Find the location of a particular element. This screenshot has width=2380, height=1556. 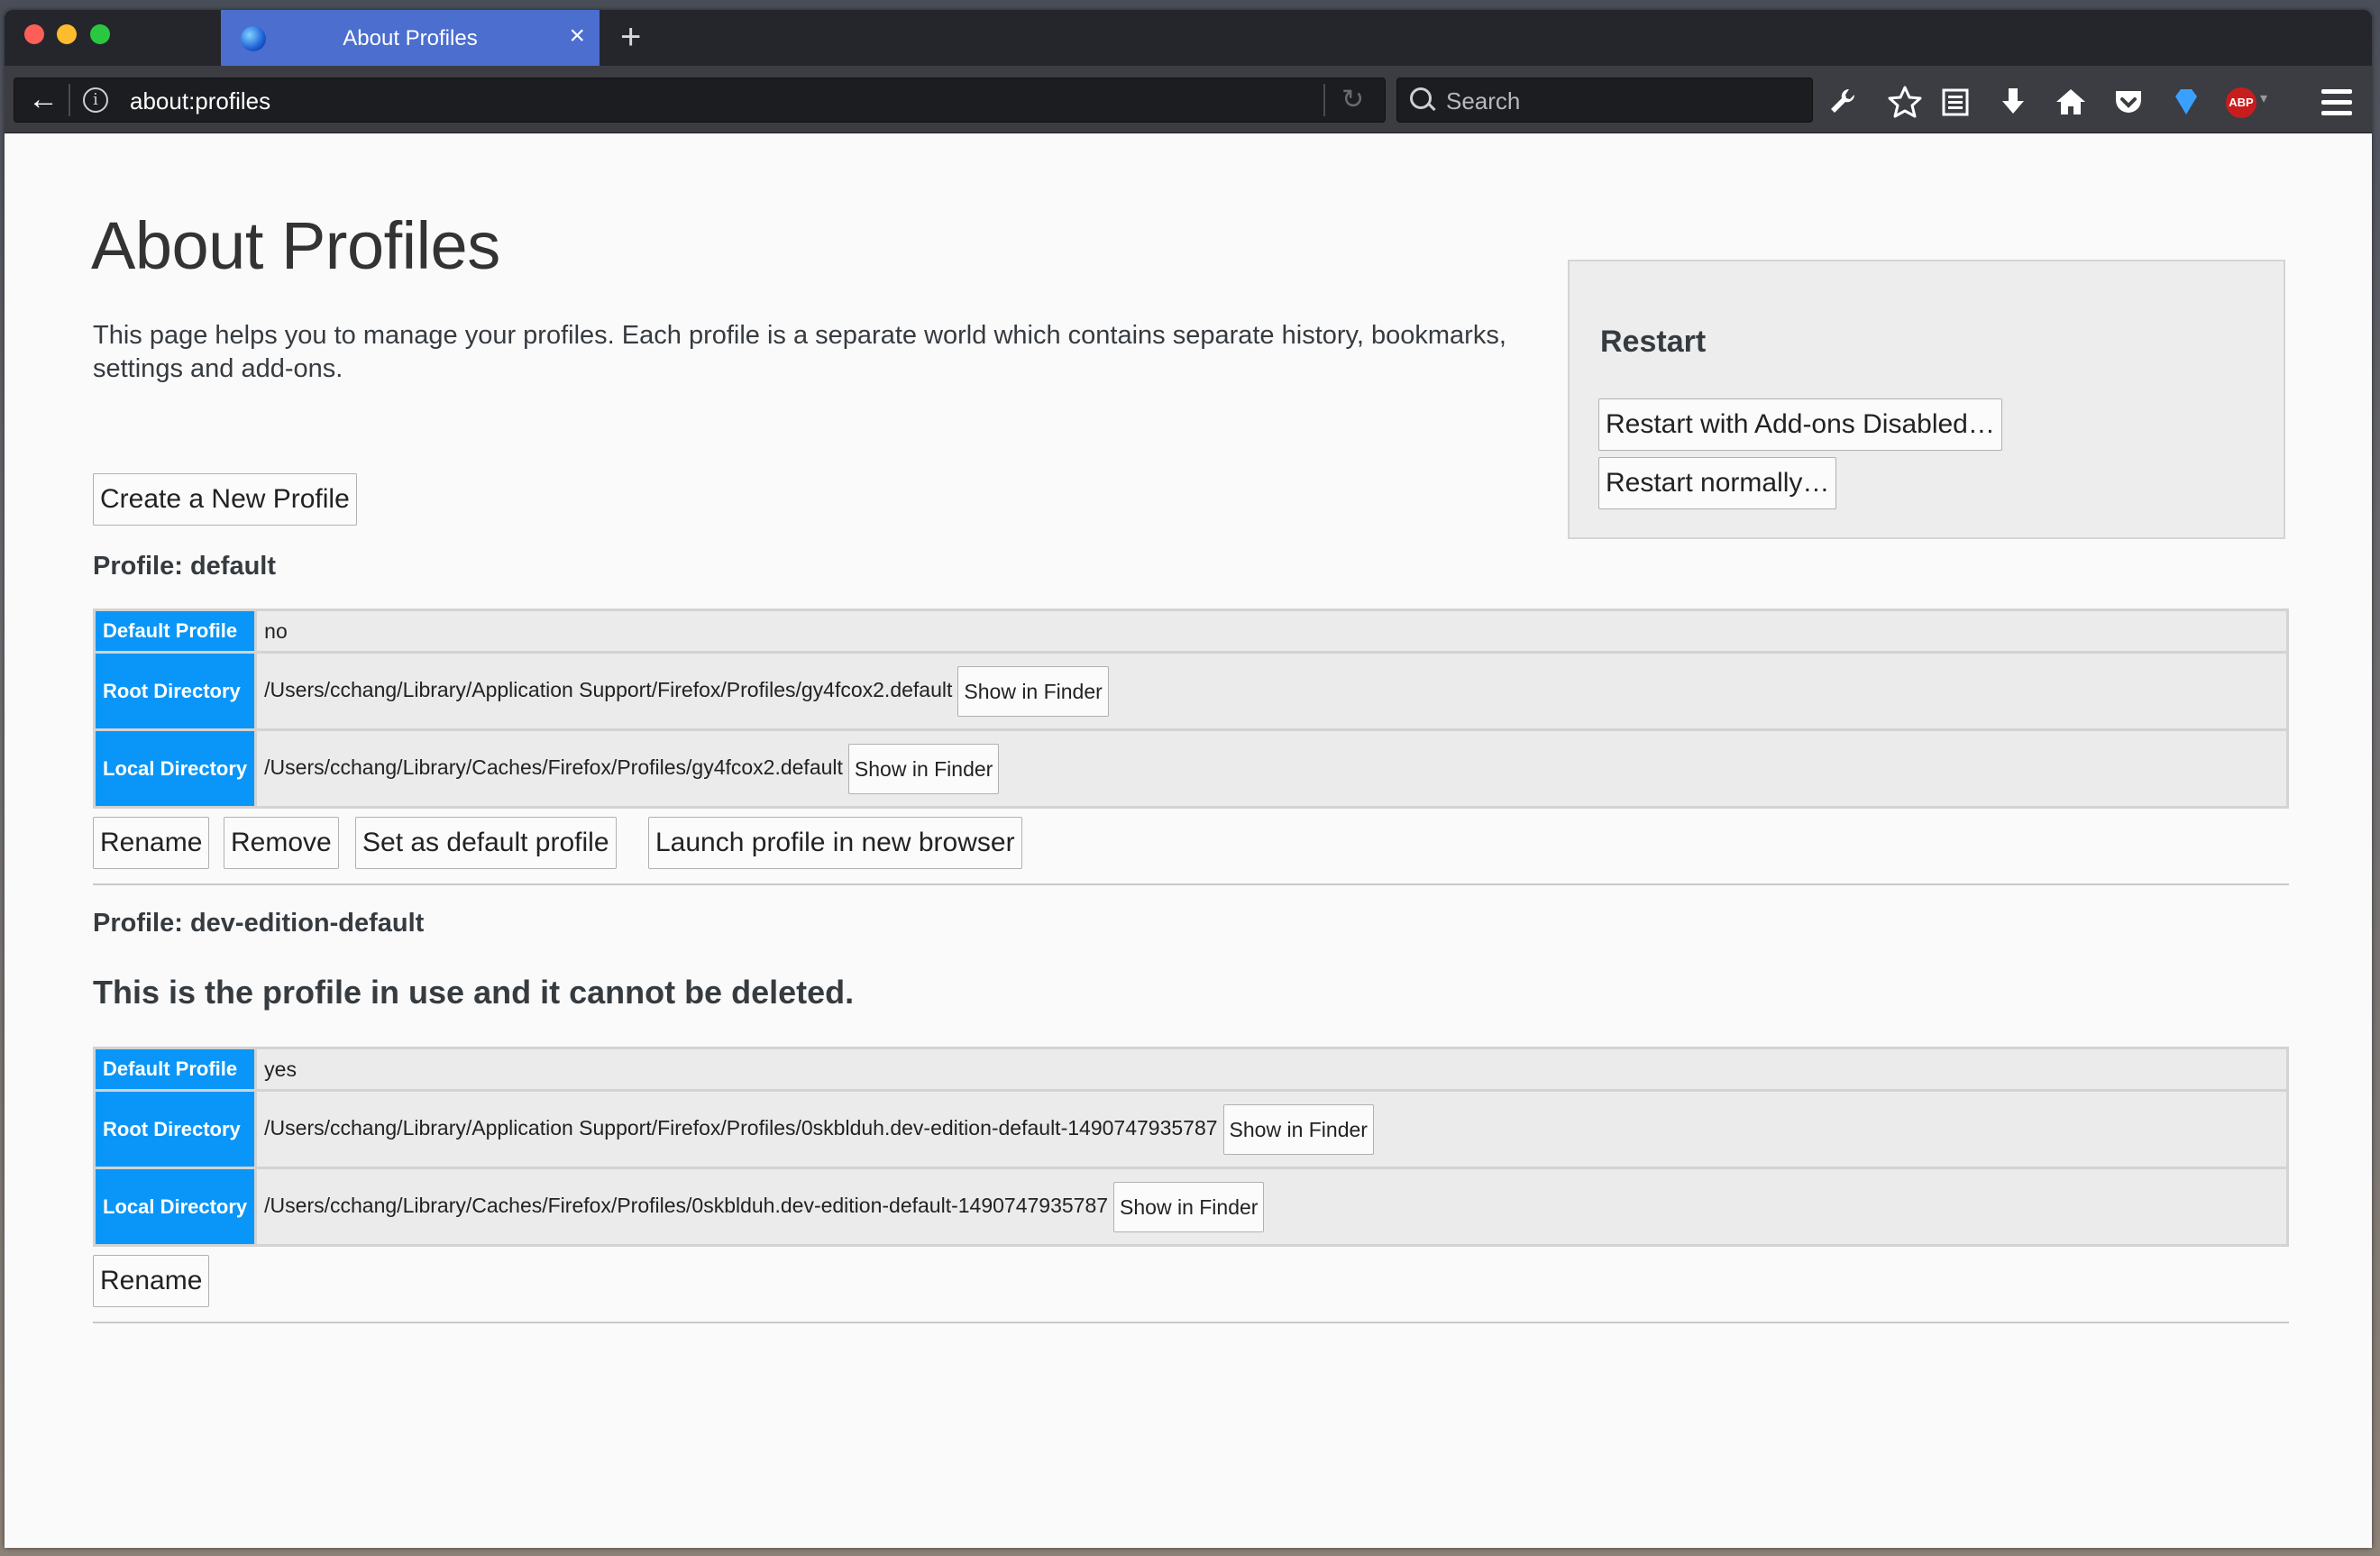

reload-icon: ↻ is located at coordinates (1352, 100).